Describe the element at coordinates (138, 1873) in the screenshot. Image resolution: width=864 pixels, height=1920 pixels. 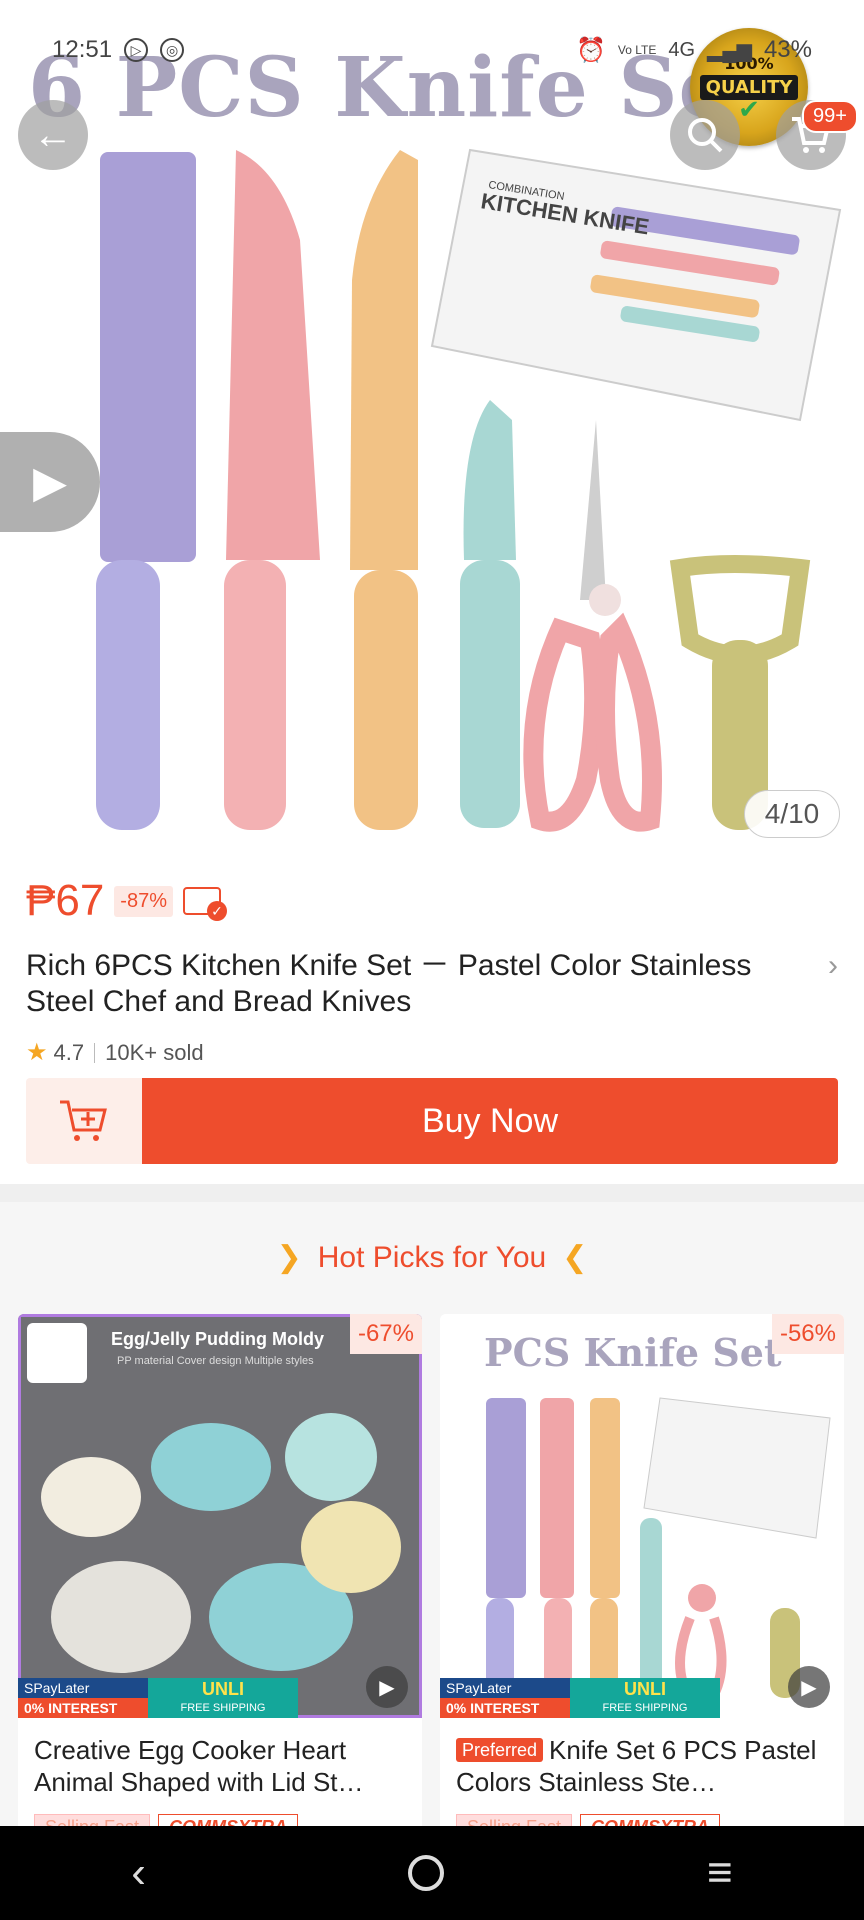
I see `back-nav-button: ‹` at that location.